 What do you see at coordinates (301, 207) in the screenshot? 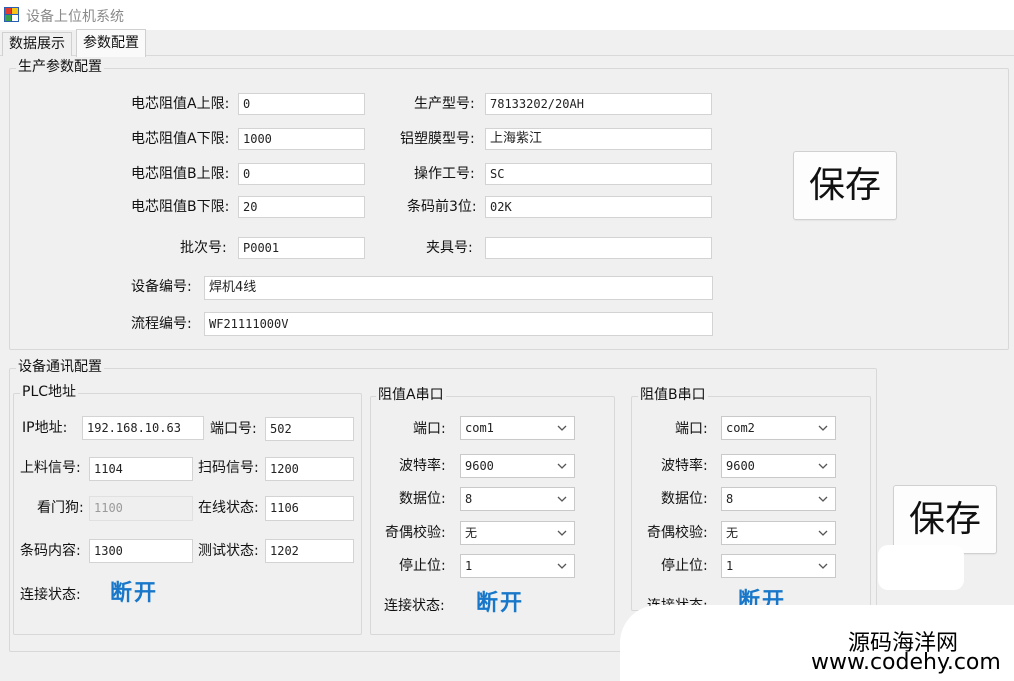
I see `cell-res-b-lower-input: 20` at bounding box center [301, 207].